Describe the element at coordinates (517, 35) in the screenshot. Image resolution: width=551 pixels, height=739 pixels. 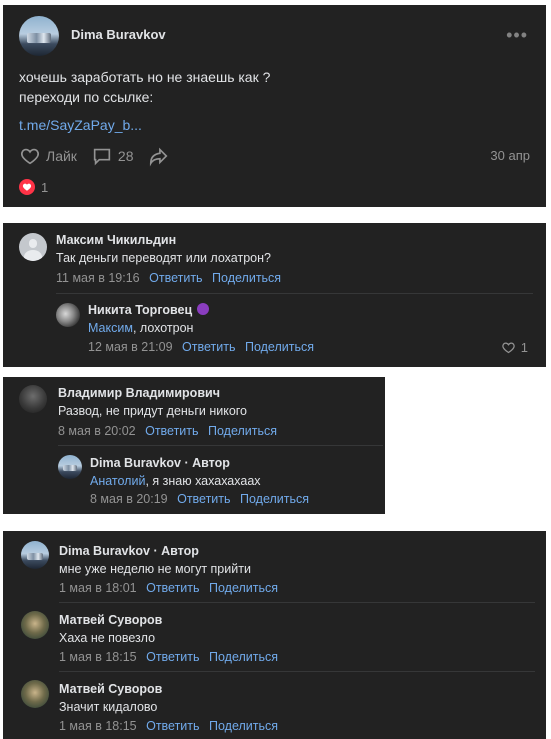
I see `more-dots-icon: •••` at that location.